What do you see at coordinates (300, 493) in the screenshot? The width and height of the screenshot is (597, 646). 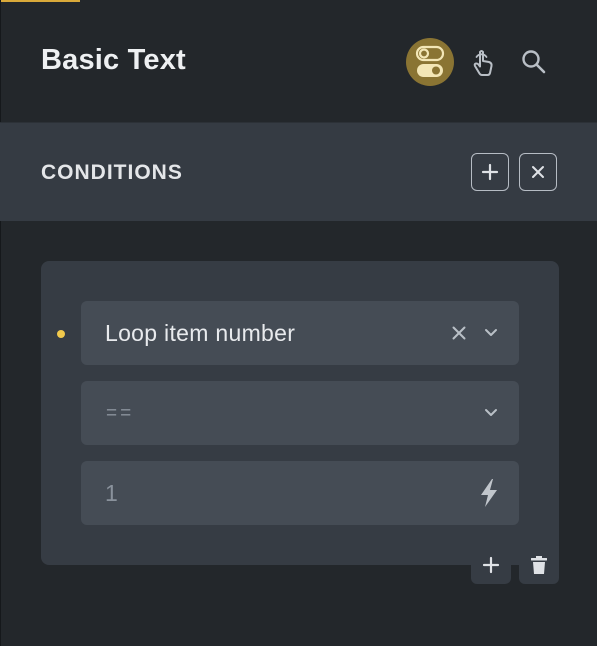 I see `condition-value-input: 1` at bounding box center [300, 493].